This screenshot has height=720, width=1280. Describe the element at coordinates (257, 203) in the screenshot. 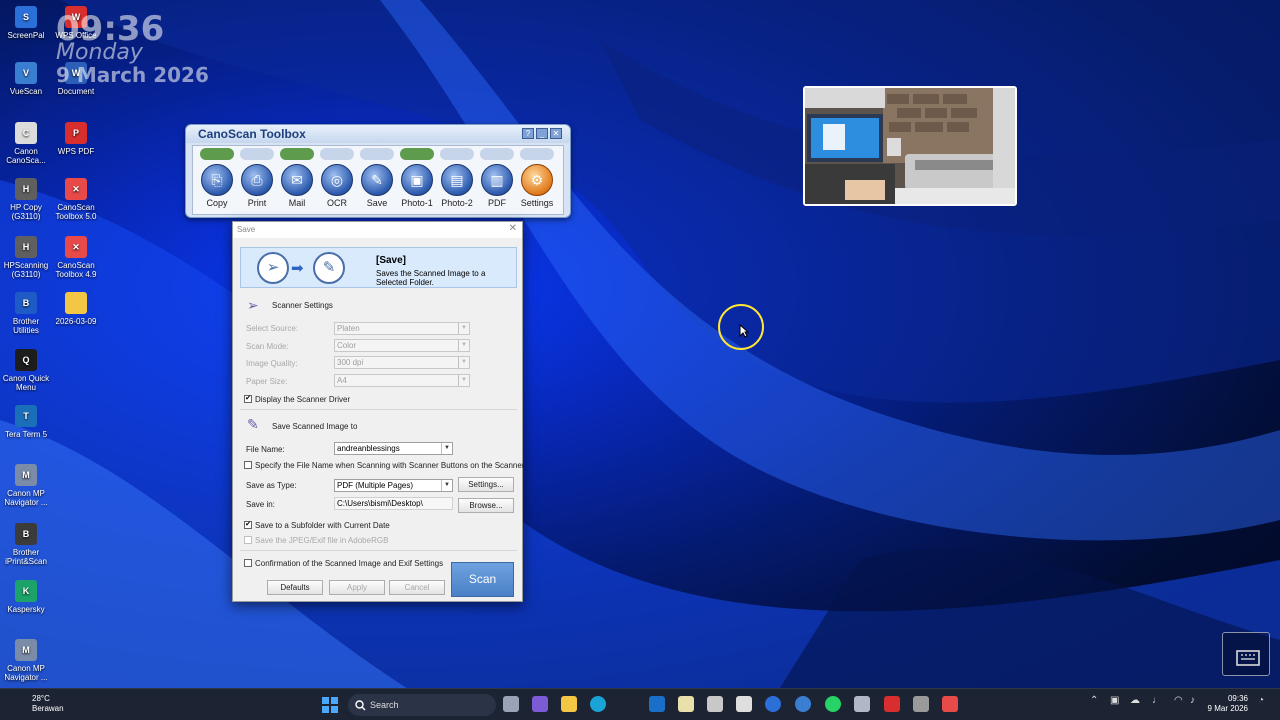

I see `toolbox-button-label: Print` at that location.